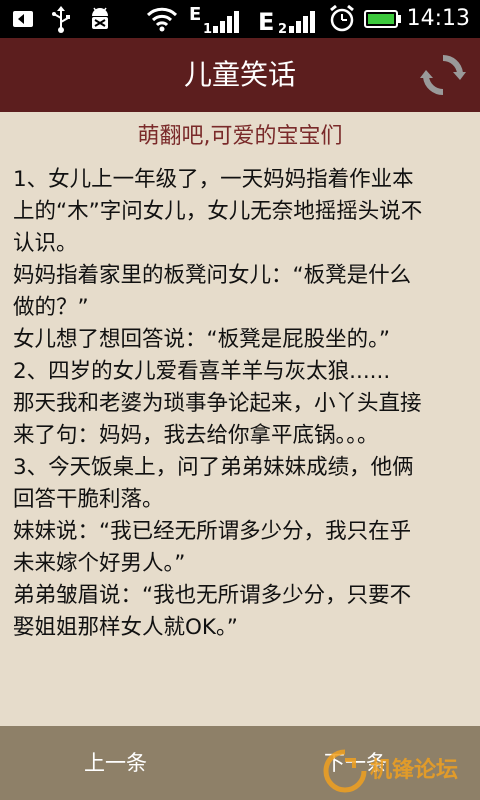 Image resolution: width=480 pixels, height=800 pixels. I want to click on joke-line: 上的“木”字问女儿，女儿无奈地摇摇头说不, so click(218, 211).